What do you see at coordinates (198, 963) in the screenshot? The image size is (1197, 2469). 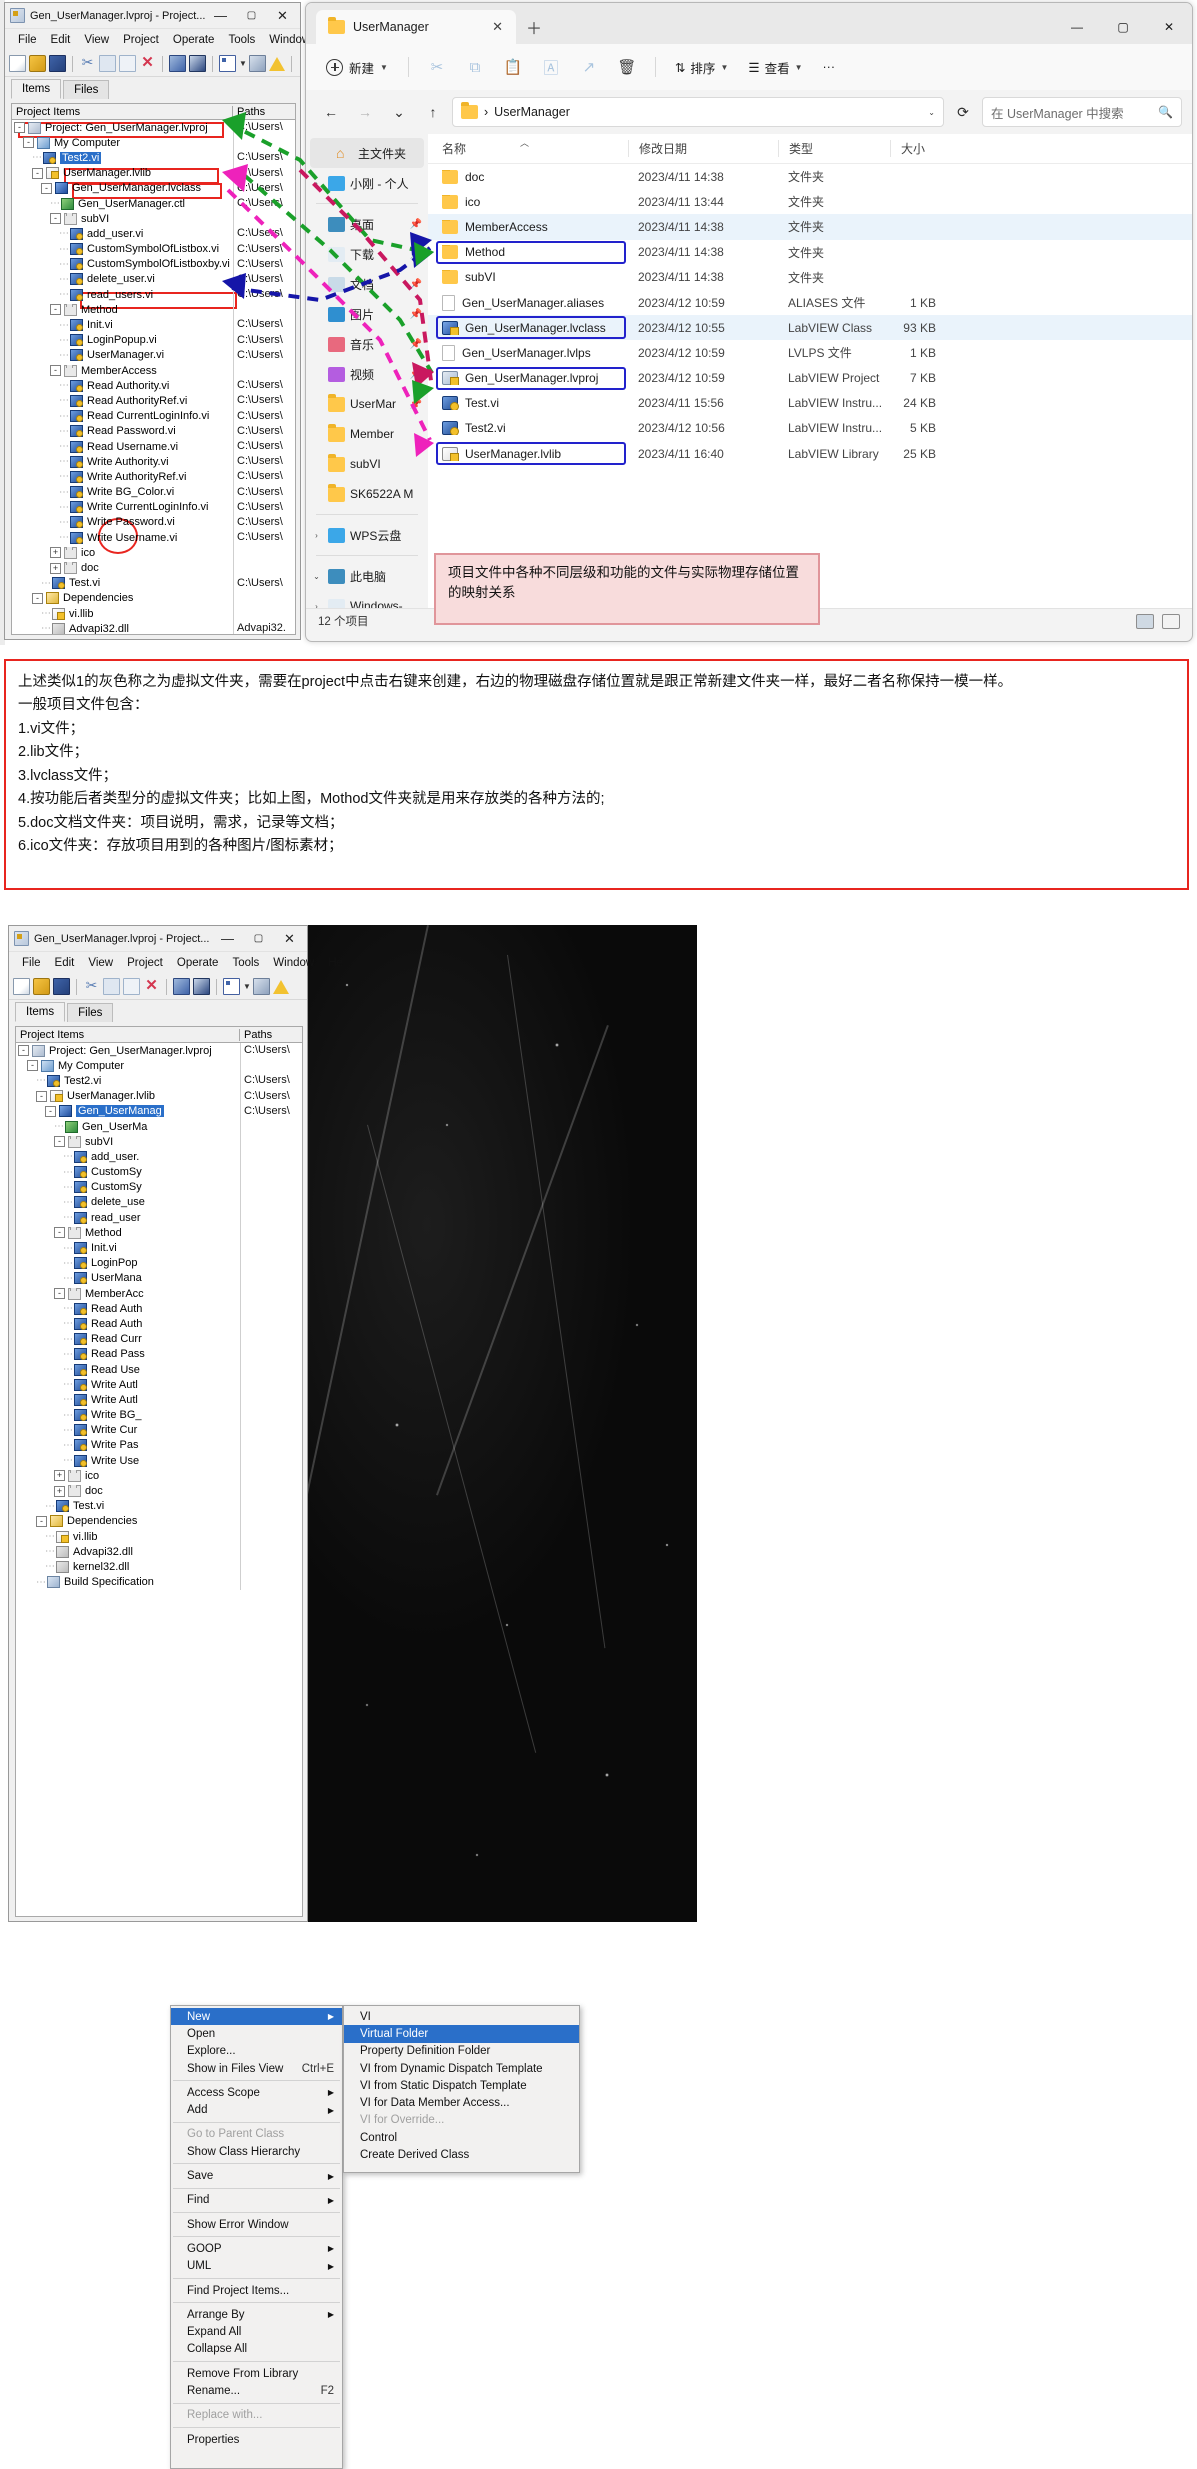 I see `menu-item-operate: Operate` at bounding box center [198, 963].